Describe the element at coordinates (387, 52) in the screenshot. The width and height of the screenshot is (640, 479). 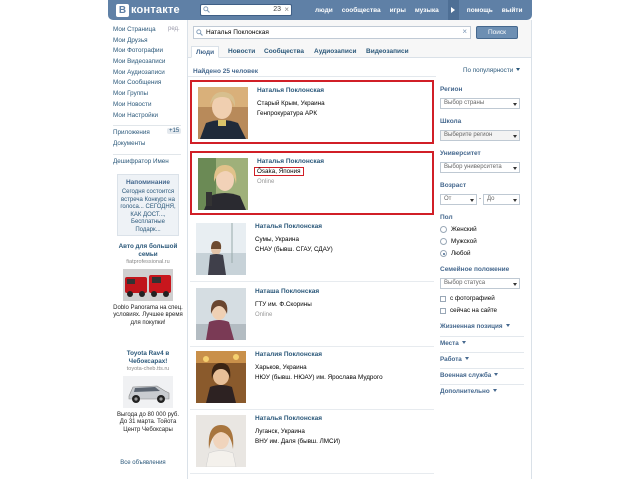
I see `tab-video: Видеозаписи` at that location.